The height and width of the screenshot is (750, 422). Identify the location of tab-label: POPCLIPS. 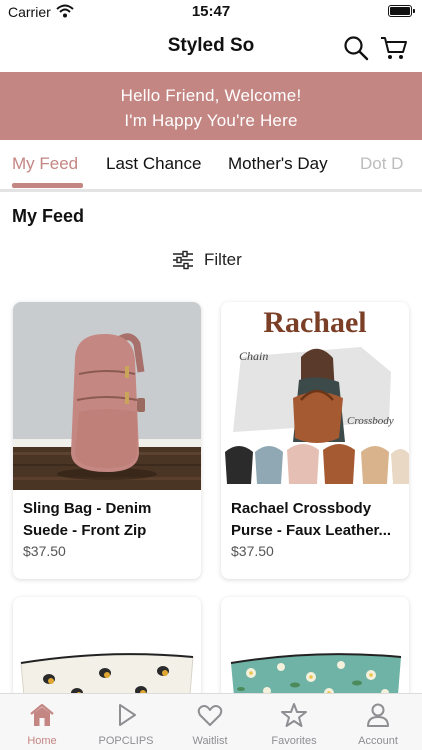
(126, 741).